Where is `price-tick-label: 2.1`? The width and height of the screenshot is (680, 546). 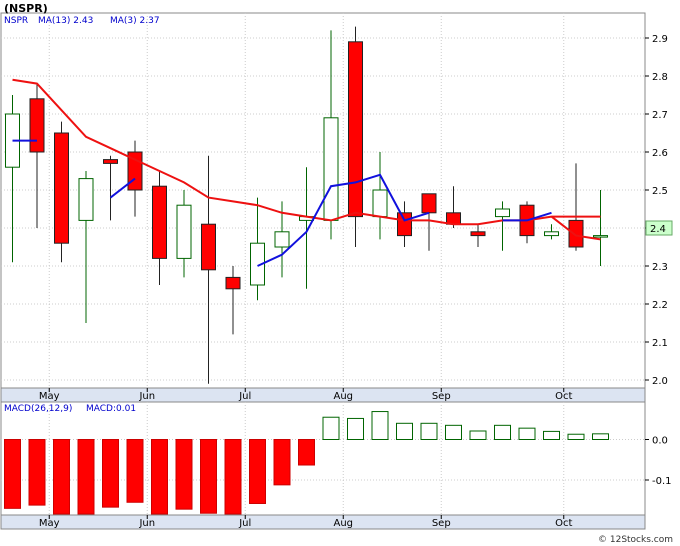
price-tick-label: 2.1 is located at coordinates (660, 343).